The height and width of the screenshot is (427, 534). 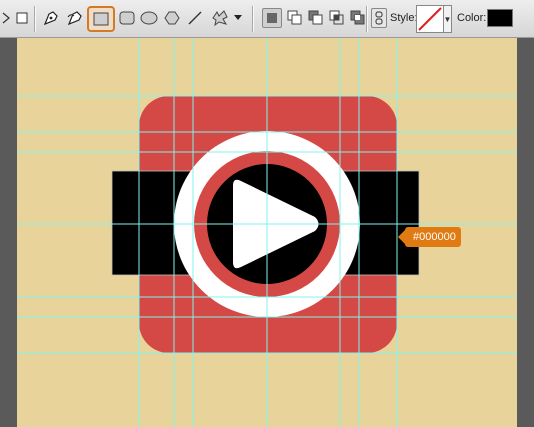 I want to click on style-label: Style:, so click(x=404, y=18).